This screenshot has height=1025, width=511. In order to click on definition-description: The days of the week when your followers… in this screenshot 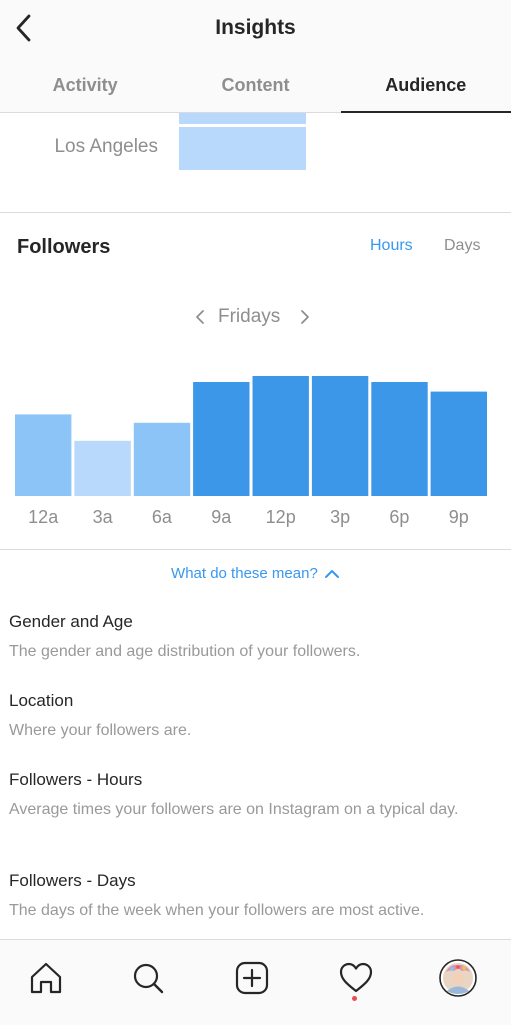, I will do `click(217, 910)`.